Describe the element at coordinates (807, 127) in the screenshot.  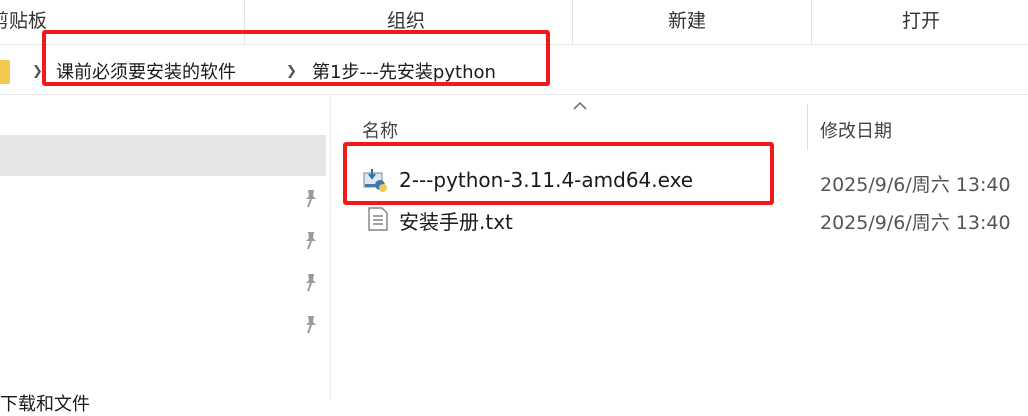
I see `column-separator` at that location.